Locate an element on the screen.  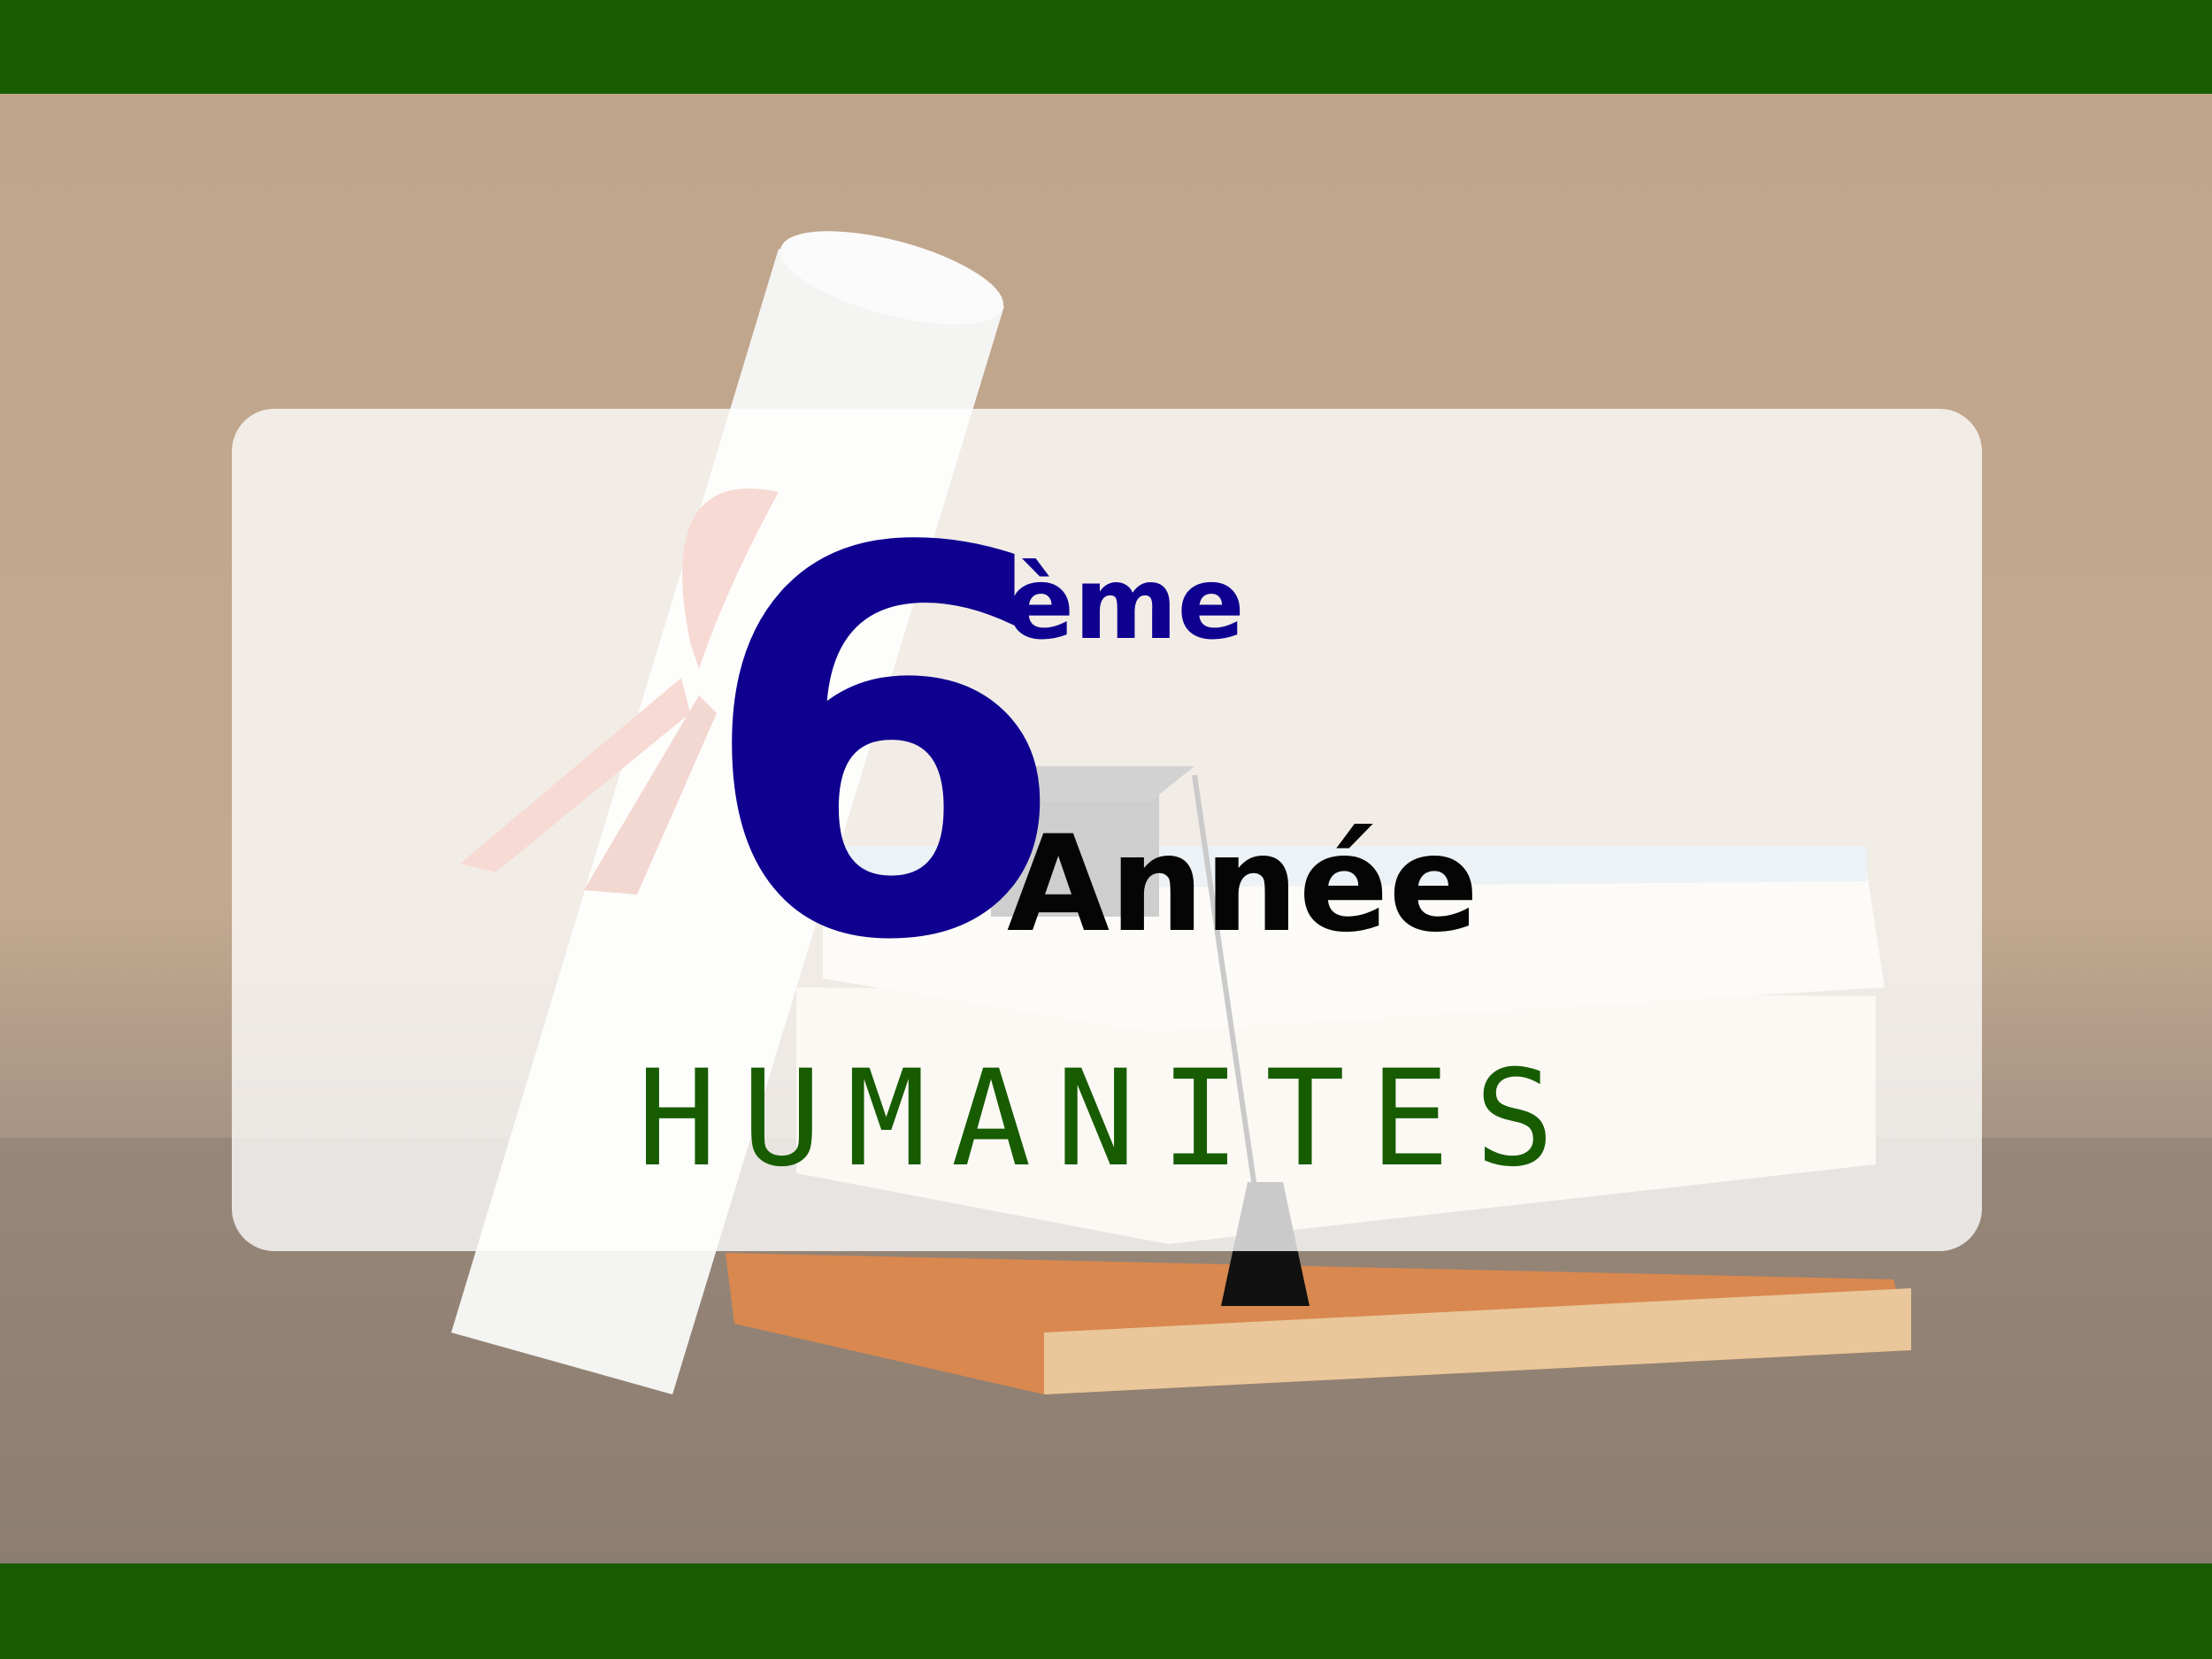
top-green-bar is located at coordinates (1106, 47).